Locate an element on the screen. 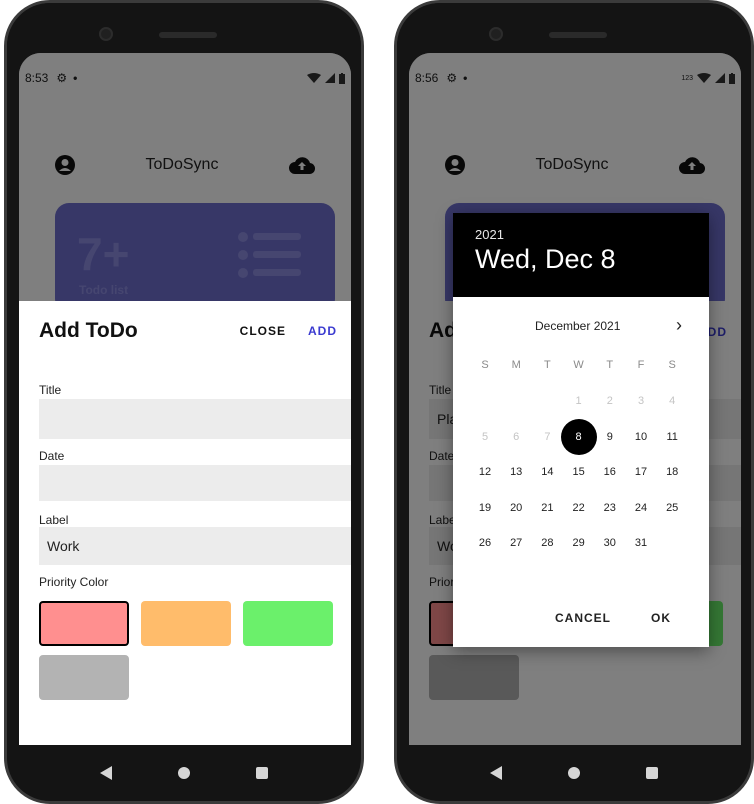 This screenshot has height=804, width=754. picker-actions: CANCEL OK is located at coordinates (581, 621).